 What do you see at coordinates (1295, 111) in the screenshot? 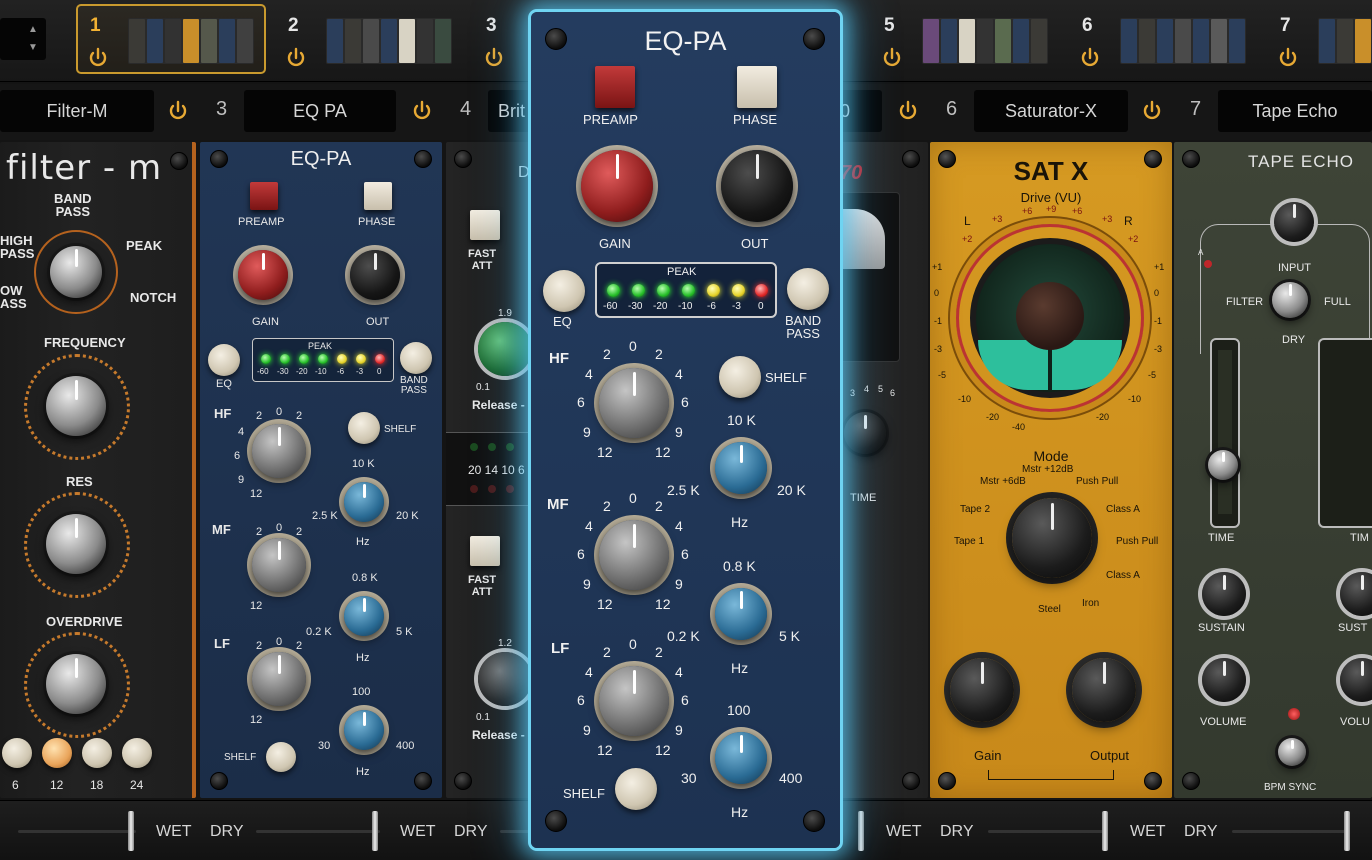
I see `module-name: Tape Echo` at bounding box center [1295, 111].